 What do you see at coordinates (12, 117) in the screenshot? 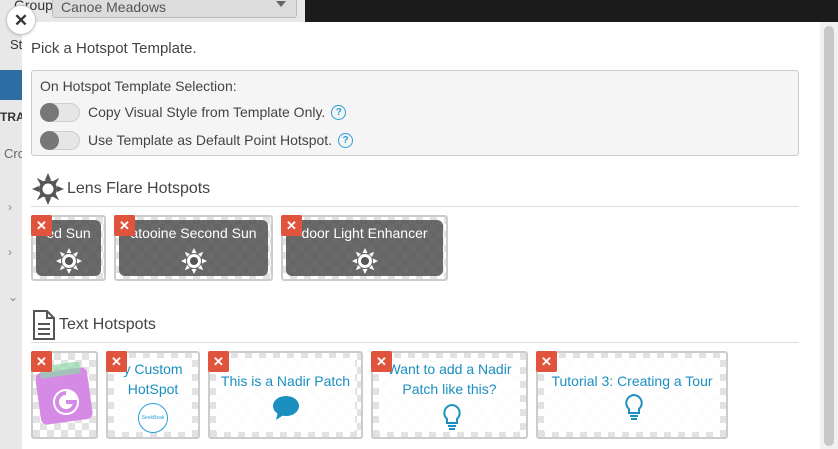
I see `background-tra-label: TRA` at bounding box center [12, 117].